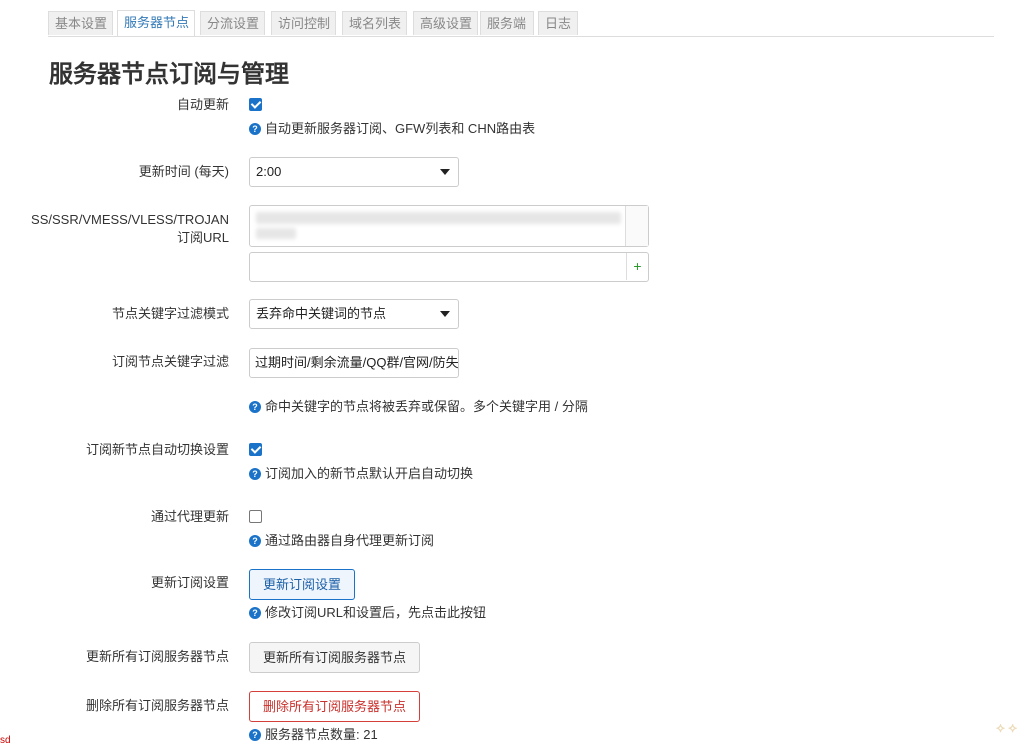 This screenshot has width=1023, height=748. What do you see at coordinates (1006, 727) in the screenshot?
I see `watermark-logo: ⟡ ⟡` at bounding box center [1006, 727].